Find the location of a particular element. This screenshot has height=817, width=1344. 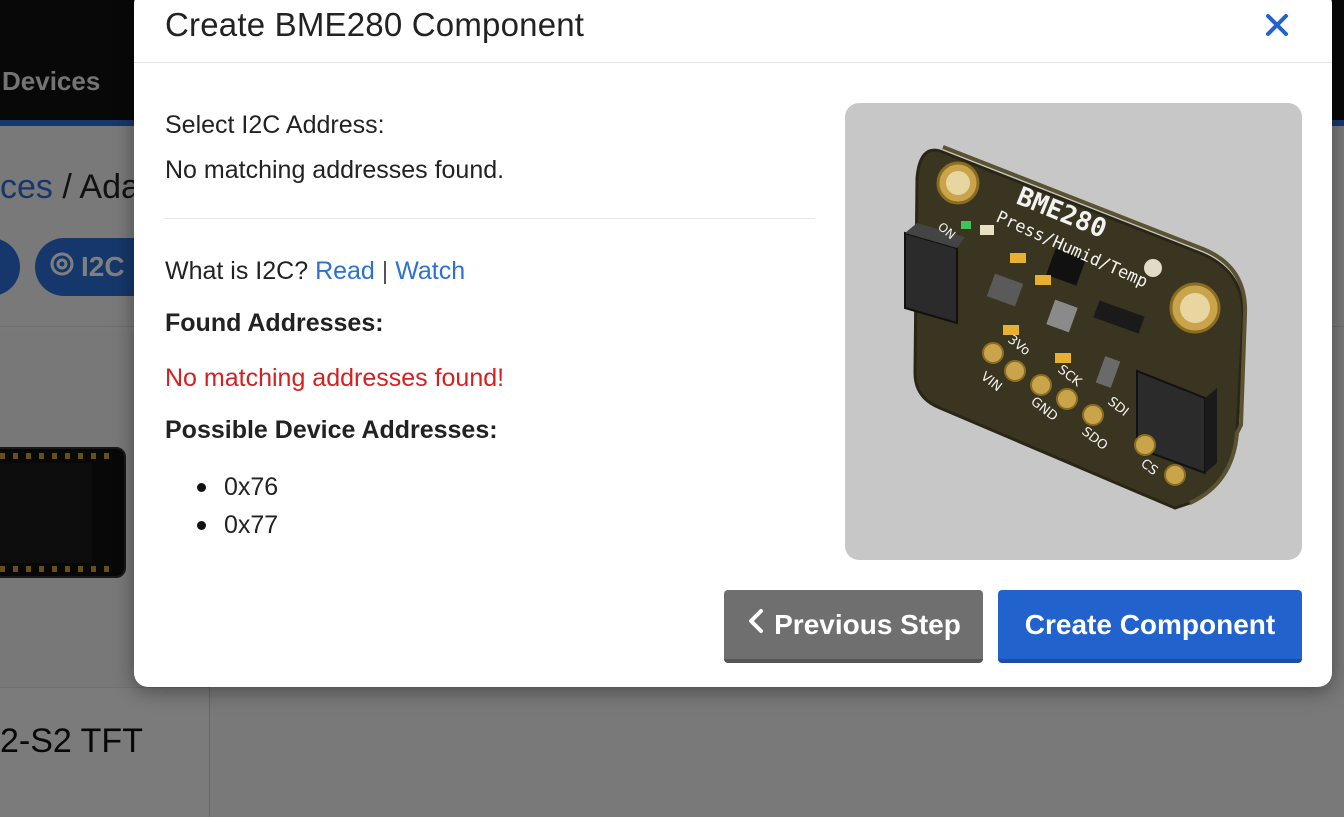

no-addresses-text: No matching addresses found. is located at coordinates (335, 170).